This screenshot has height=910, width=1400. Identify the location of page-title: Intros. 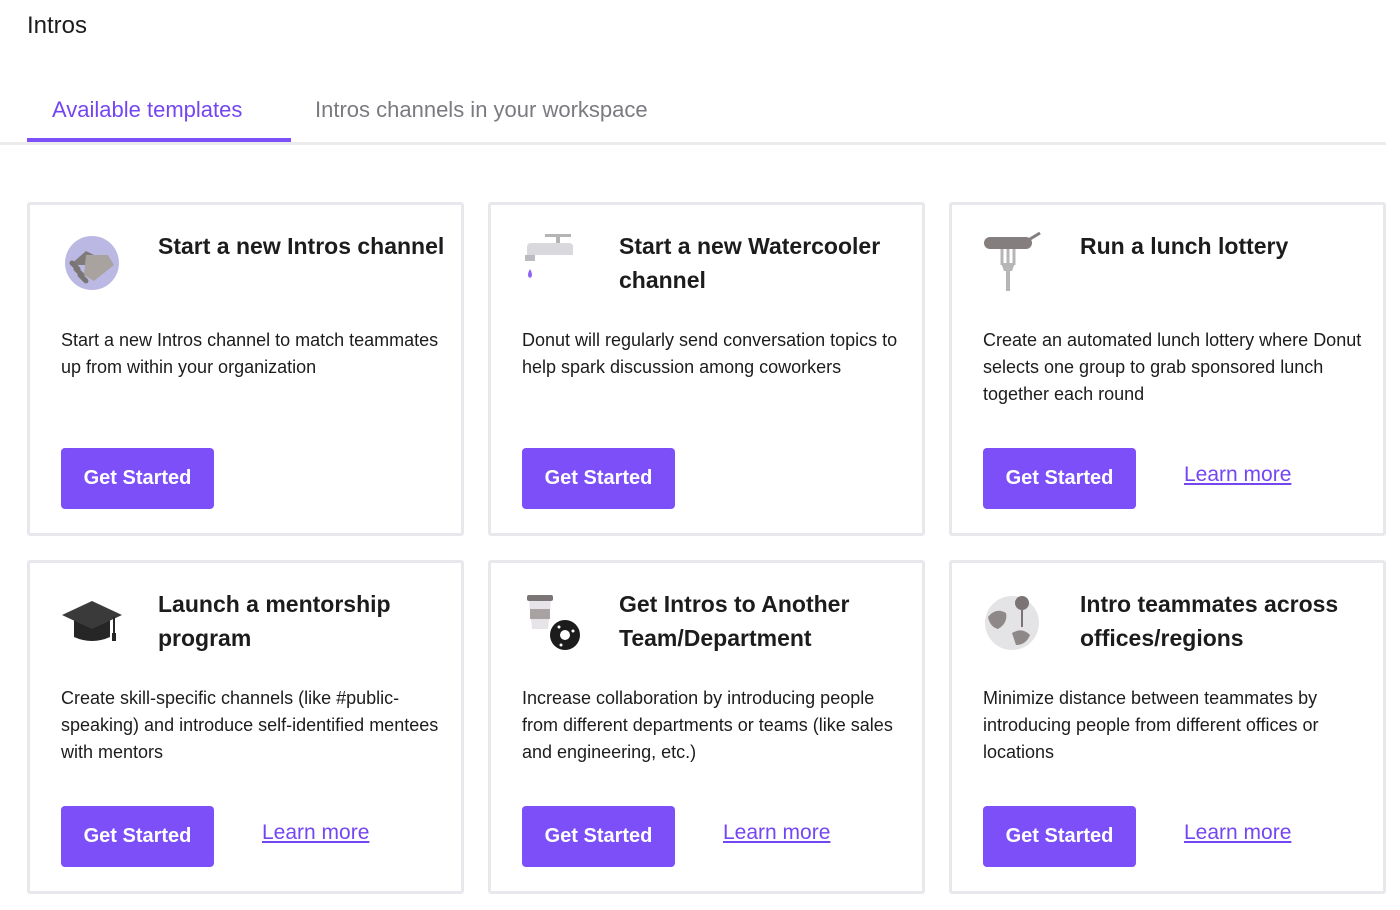
(57, 25).